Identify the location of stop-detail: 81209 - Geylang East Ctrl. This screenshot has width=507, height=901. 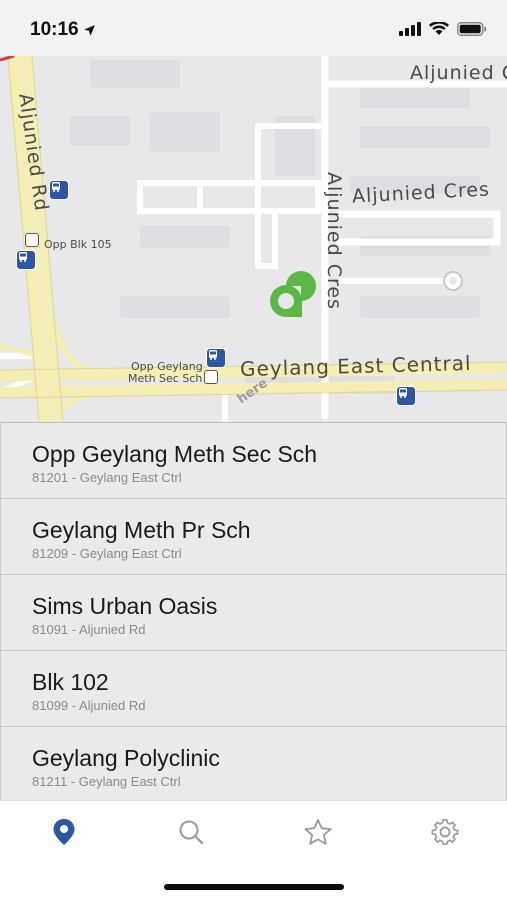
(107, 553).